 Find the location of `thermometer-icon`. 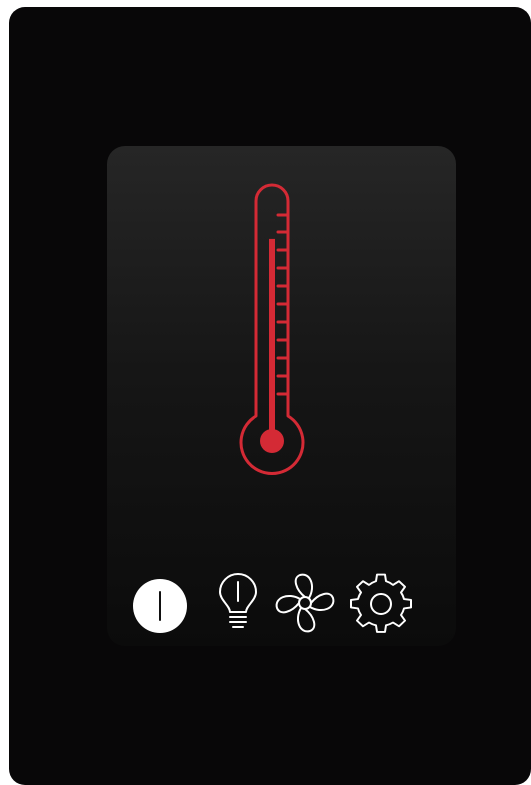

thermometer-icon is located at coordinates (272, 329).